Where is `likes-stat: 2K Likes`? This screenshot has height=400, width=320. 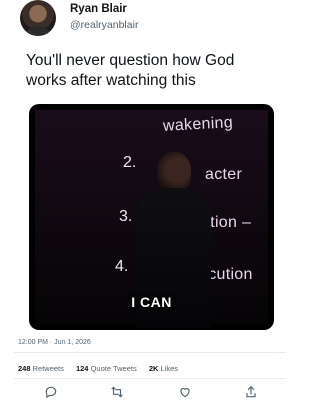 likes-stat: 2K Likes is located at coordinates (163, 368).